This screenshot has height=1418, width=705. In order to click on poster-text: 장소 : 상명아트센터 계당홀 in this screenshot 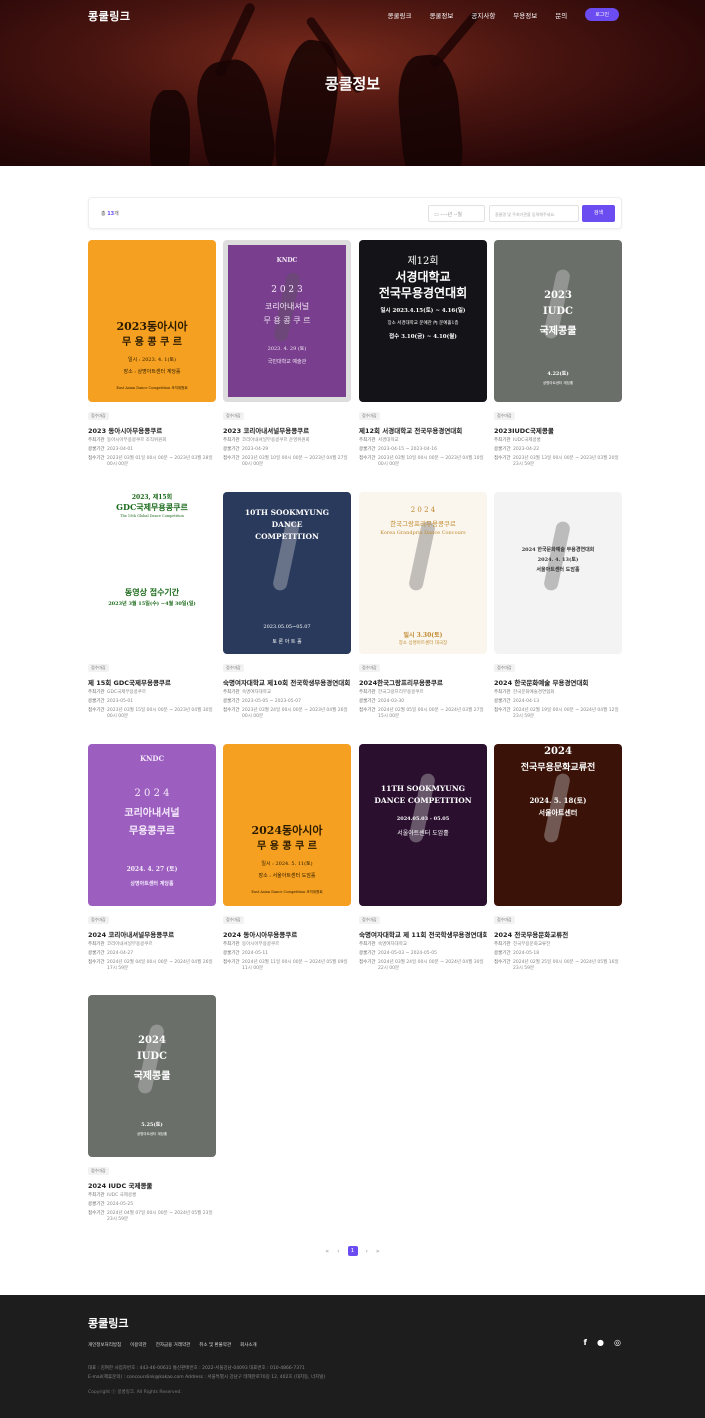, I will do `click(152, 372)`.